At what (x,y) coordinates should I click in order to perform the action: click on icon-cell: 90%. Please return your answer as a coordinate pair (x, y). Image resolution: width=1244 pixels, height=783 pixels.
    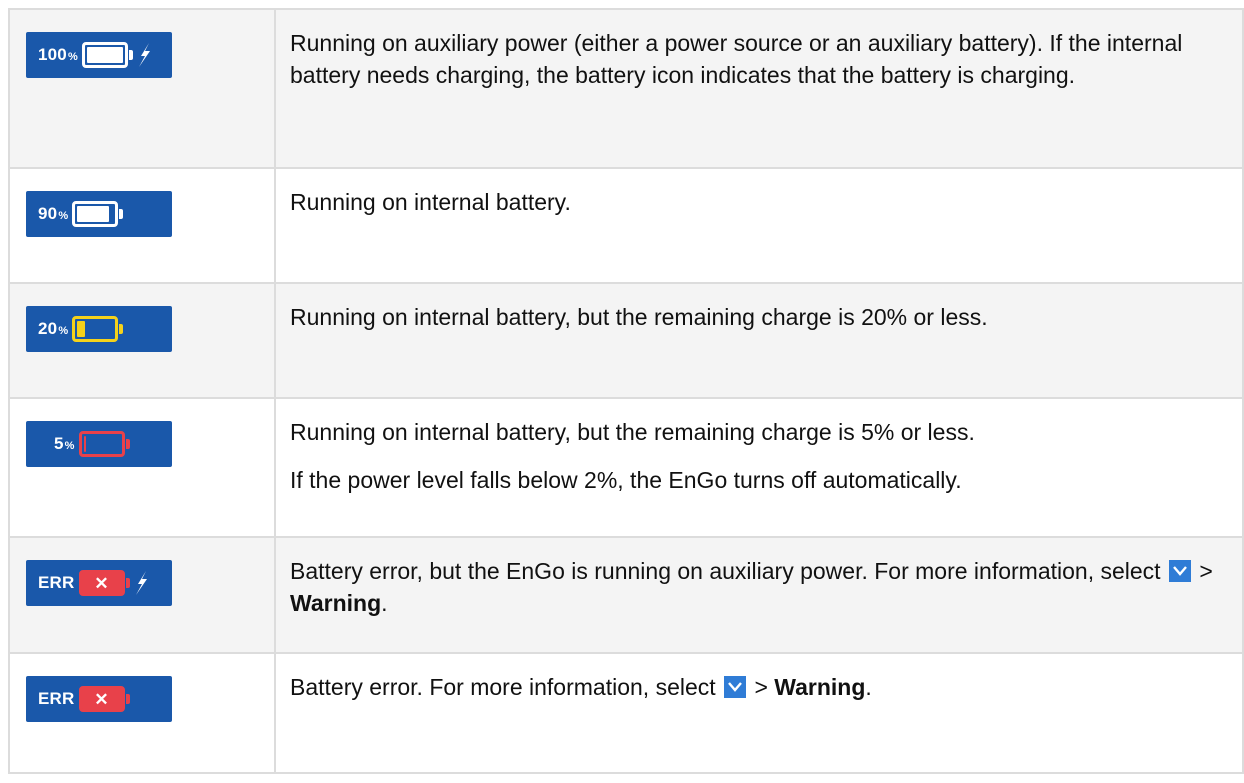
    Looking at the image, I should click on (142, 225).